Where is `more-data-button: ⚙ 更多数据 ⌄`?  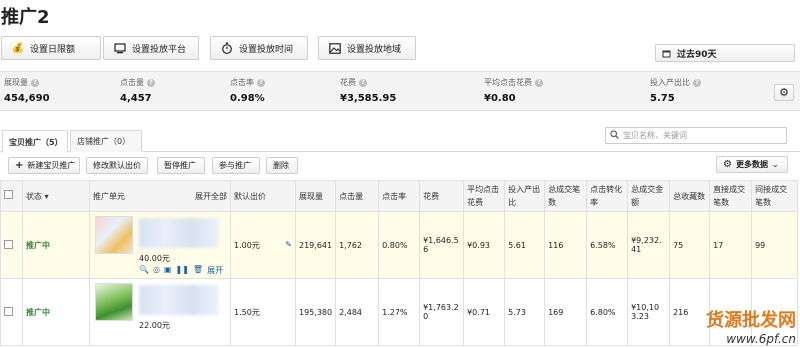 more-data-button: ⚙ 更多数据 ⌄ is located at coordinates (752, 164).